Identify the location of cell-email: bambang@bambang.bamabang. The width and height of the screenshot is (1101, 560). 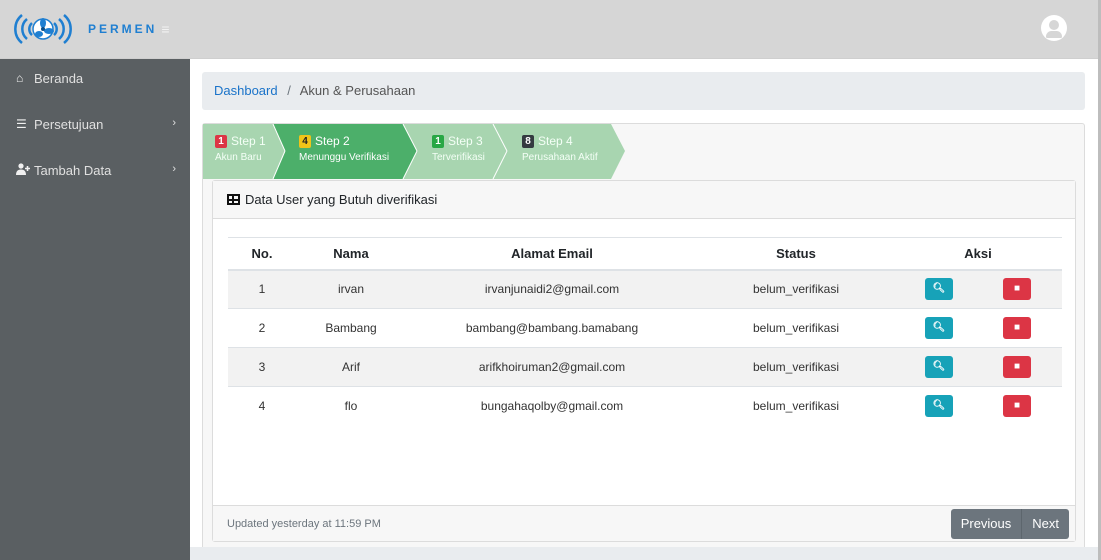
(552, 328).